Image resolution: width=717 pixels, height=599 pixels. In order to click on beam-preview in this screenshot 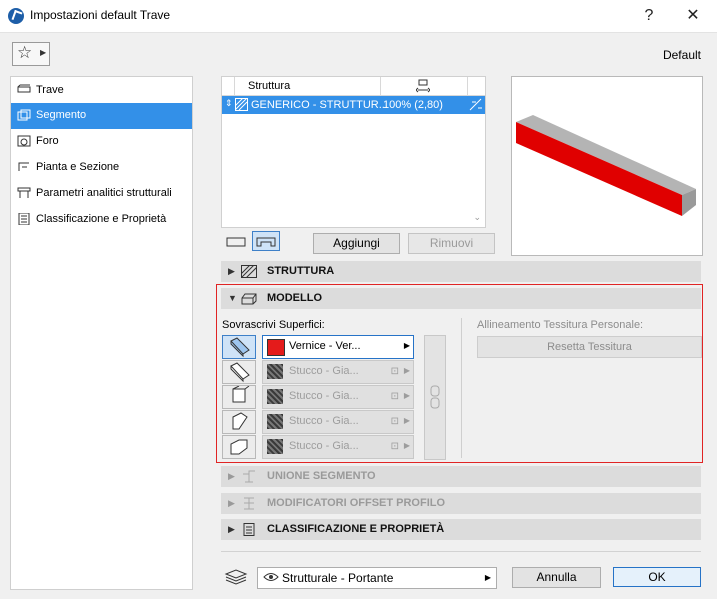, I will do `click(607, 166)`.